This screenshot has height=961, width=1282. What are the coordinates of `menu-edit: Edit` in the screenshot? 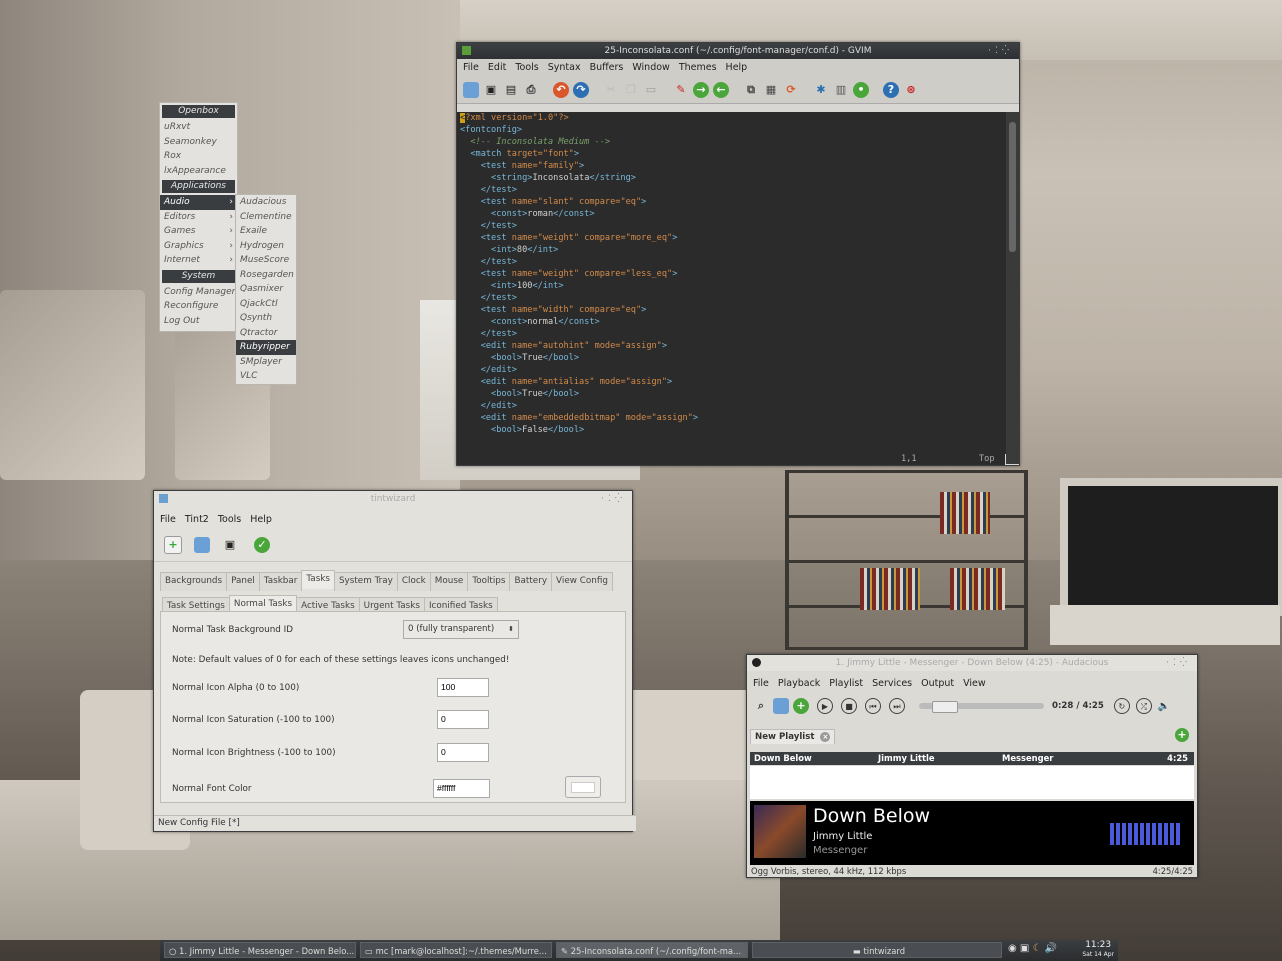 It's located at (497, 67).